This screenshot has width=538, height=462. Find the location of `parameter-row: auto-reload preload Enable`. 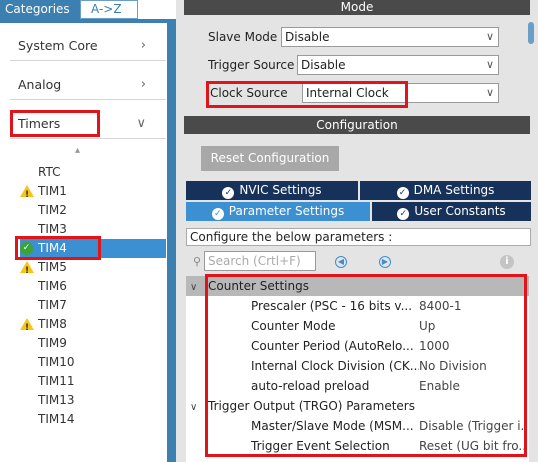

parameter-row: auto-reload preload Enable is located at coordinates (357, 386).